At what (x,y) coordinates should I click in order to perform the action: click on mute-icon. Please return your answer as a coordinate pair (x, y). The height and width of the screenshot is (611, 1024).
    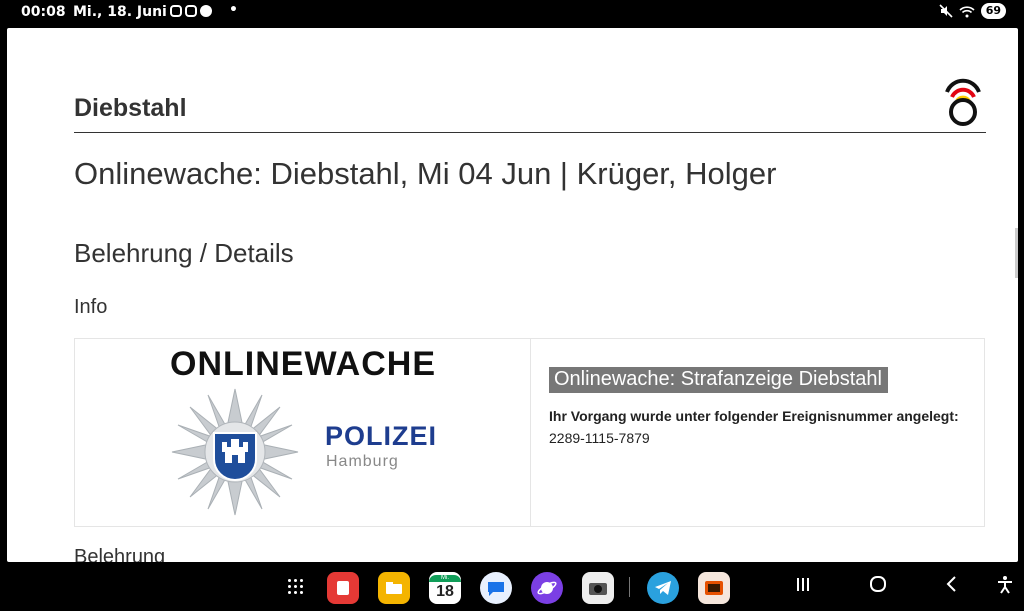
    Looking at the image, I should click on (946, 11).